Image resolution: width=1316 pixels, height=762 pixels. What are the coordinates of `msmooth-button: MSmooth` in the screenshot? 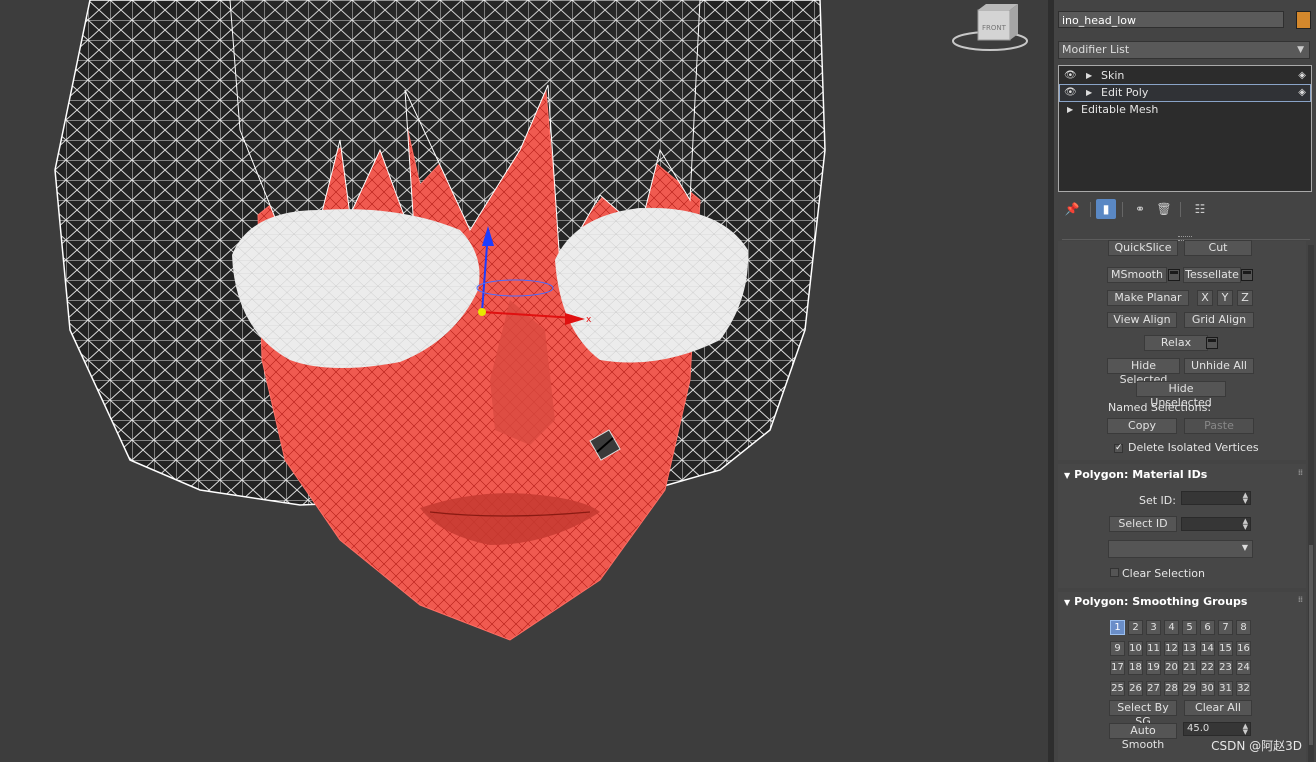 It's located at (1137, 275).